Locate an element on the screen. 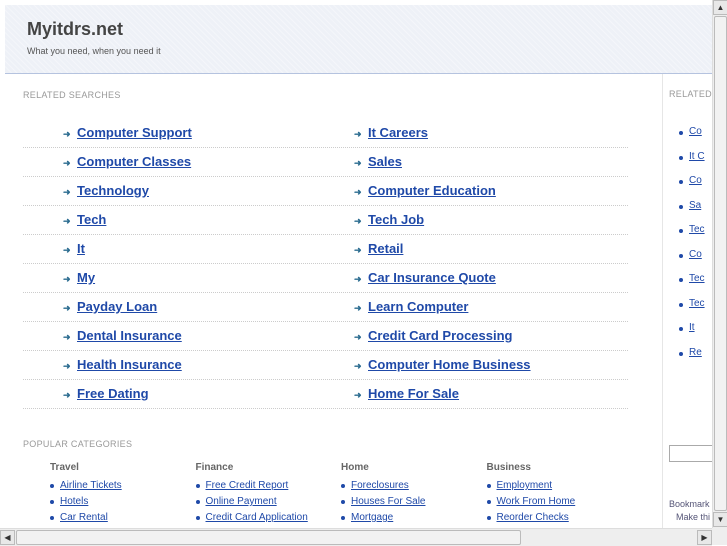 Image resolution: width=727 pixels, height=546 pixels. category-link: Hotels is located at coordinates (74, 501).